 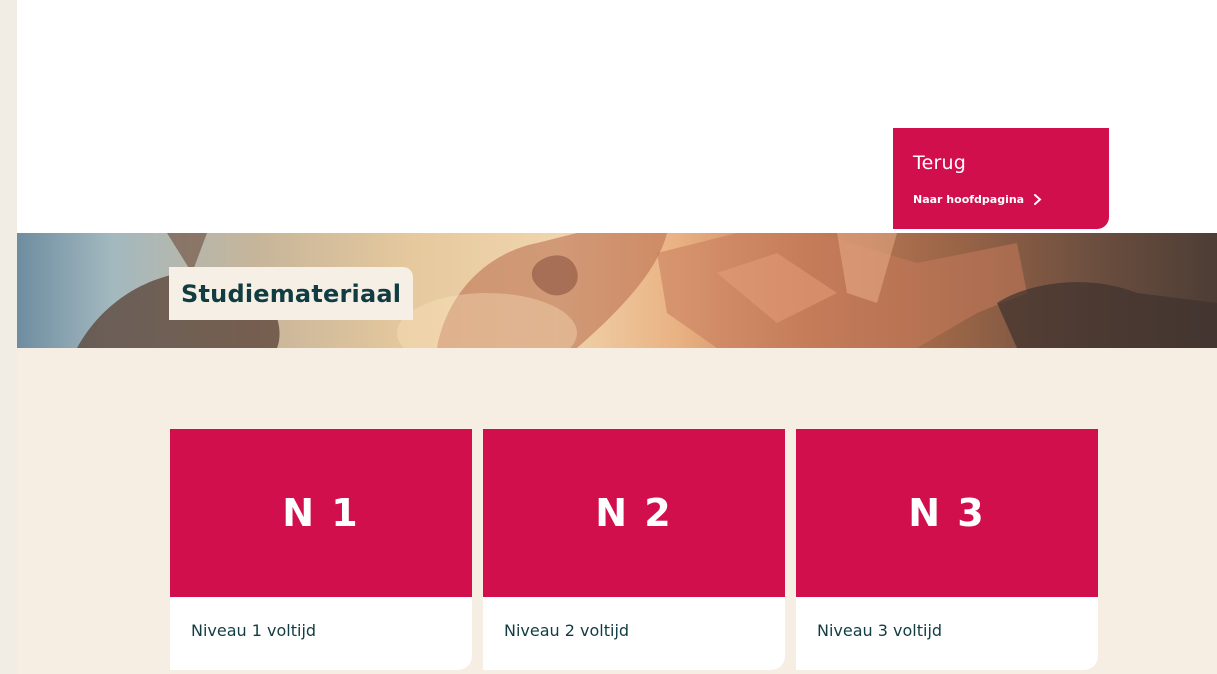 What do you see at coordinates (254, 630) in the screenshot?
I see `card-label: Niveau 1 voltijd` at bounding box center [254, 630].